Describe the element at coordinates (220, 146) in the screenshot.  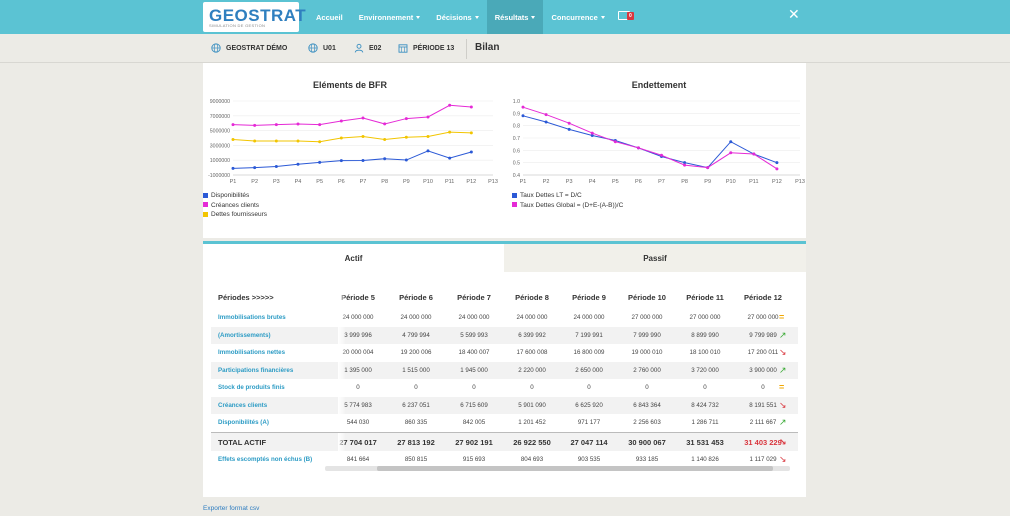
I see `y-tick-label: 3000000` at that location.